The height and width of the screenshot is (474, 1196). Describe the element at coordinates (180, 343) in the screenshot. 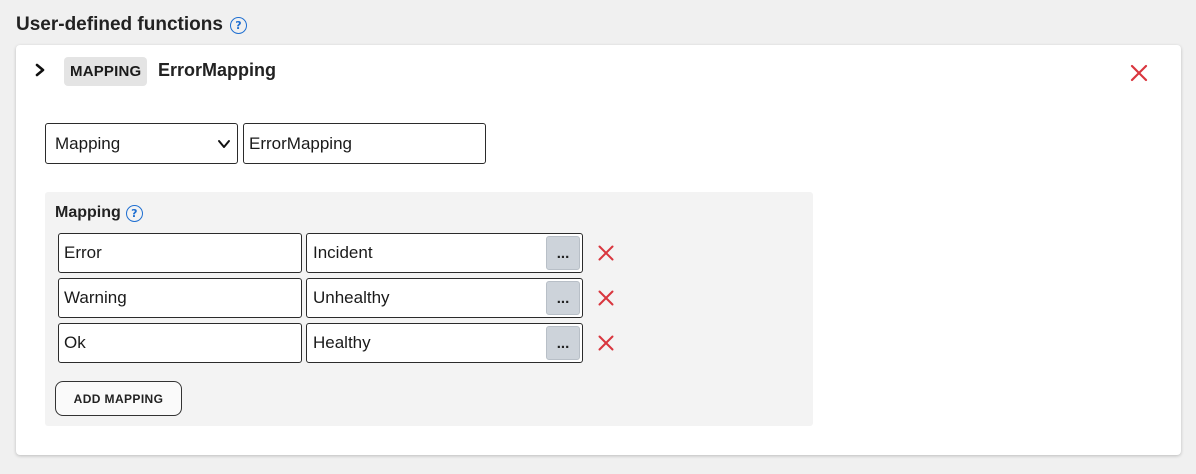

I see `mapping-key-input: Ok` at that location.